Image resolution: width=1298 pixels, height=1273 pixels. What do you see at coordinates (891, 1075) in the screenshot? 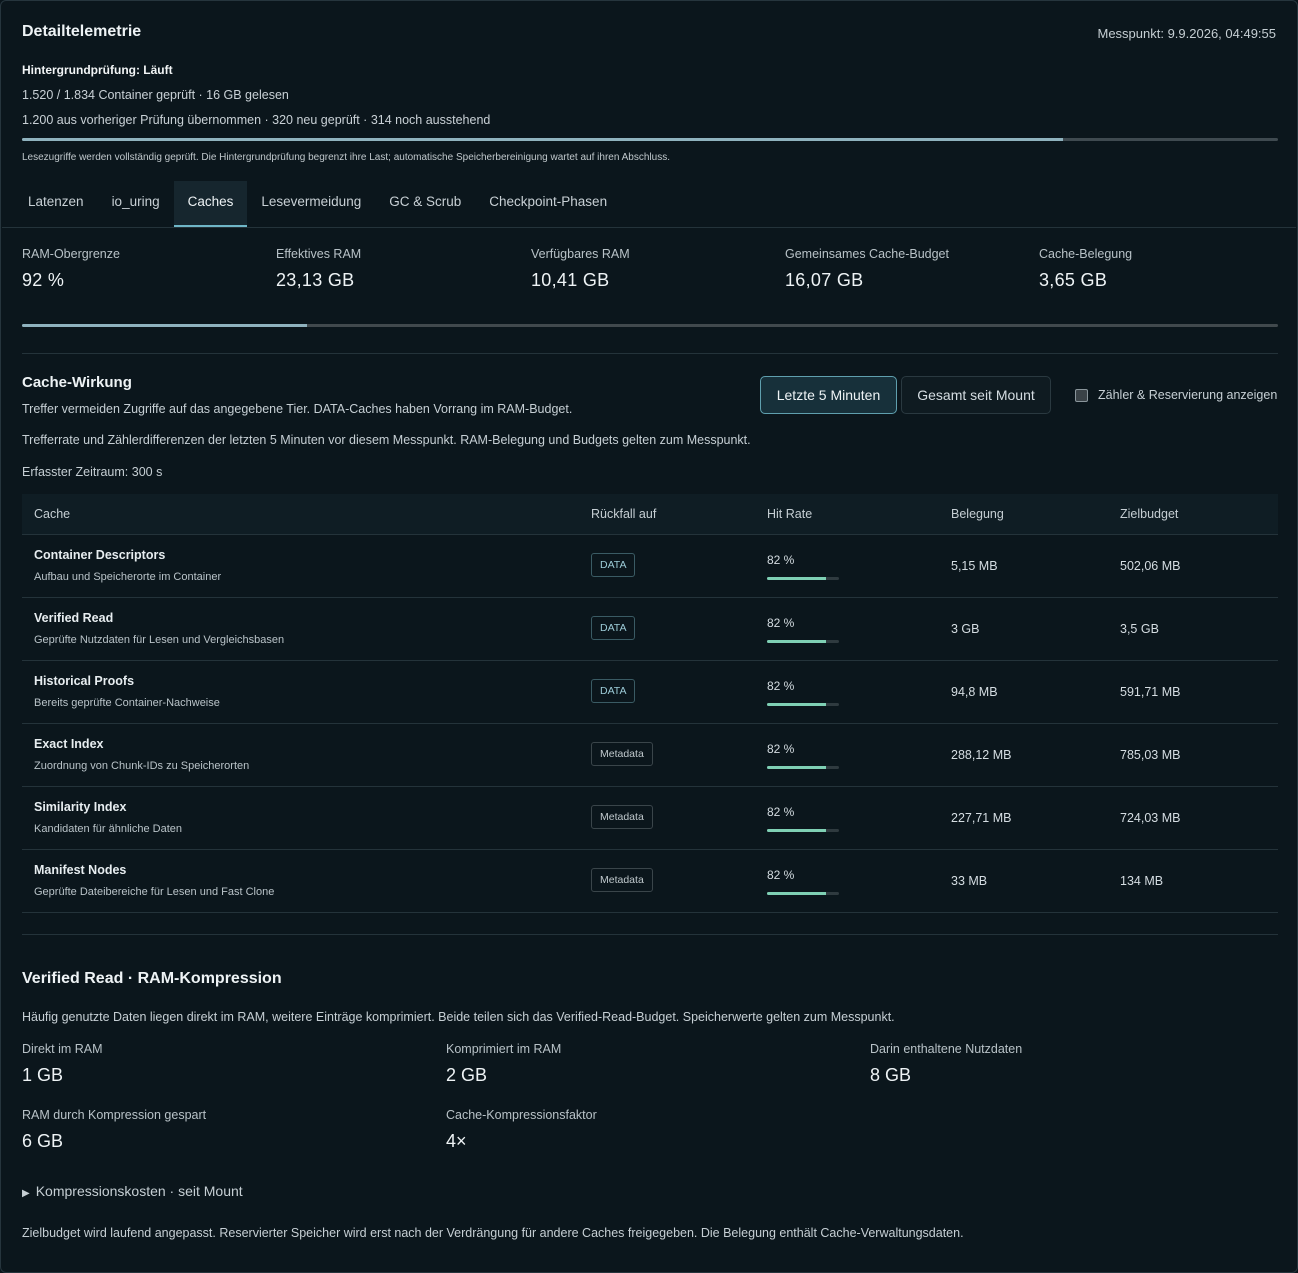
I see `metric-value: 8 GB` at bounding box center [891, 1075].